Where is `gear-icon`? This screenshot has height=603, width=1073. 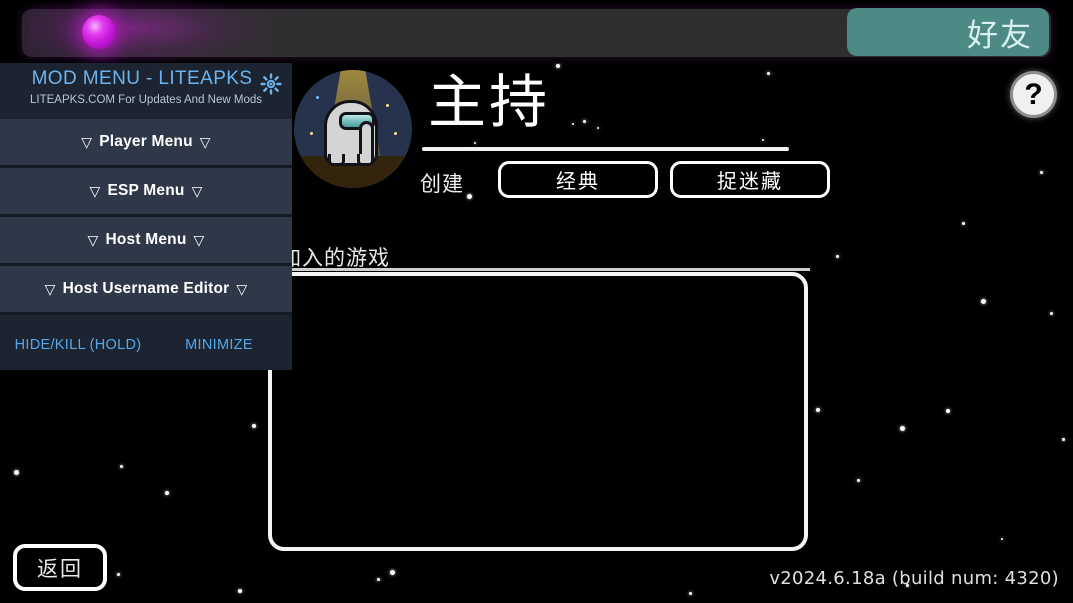
gear-icon is located at coordinates (271, 84).